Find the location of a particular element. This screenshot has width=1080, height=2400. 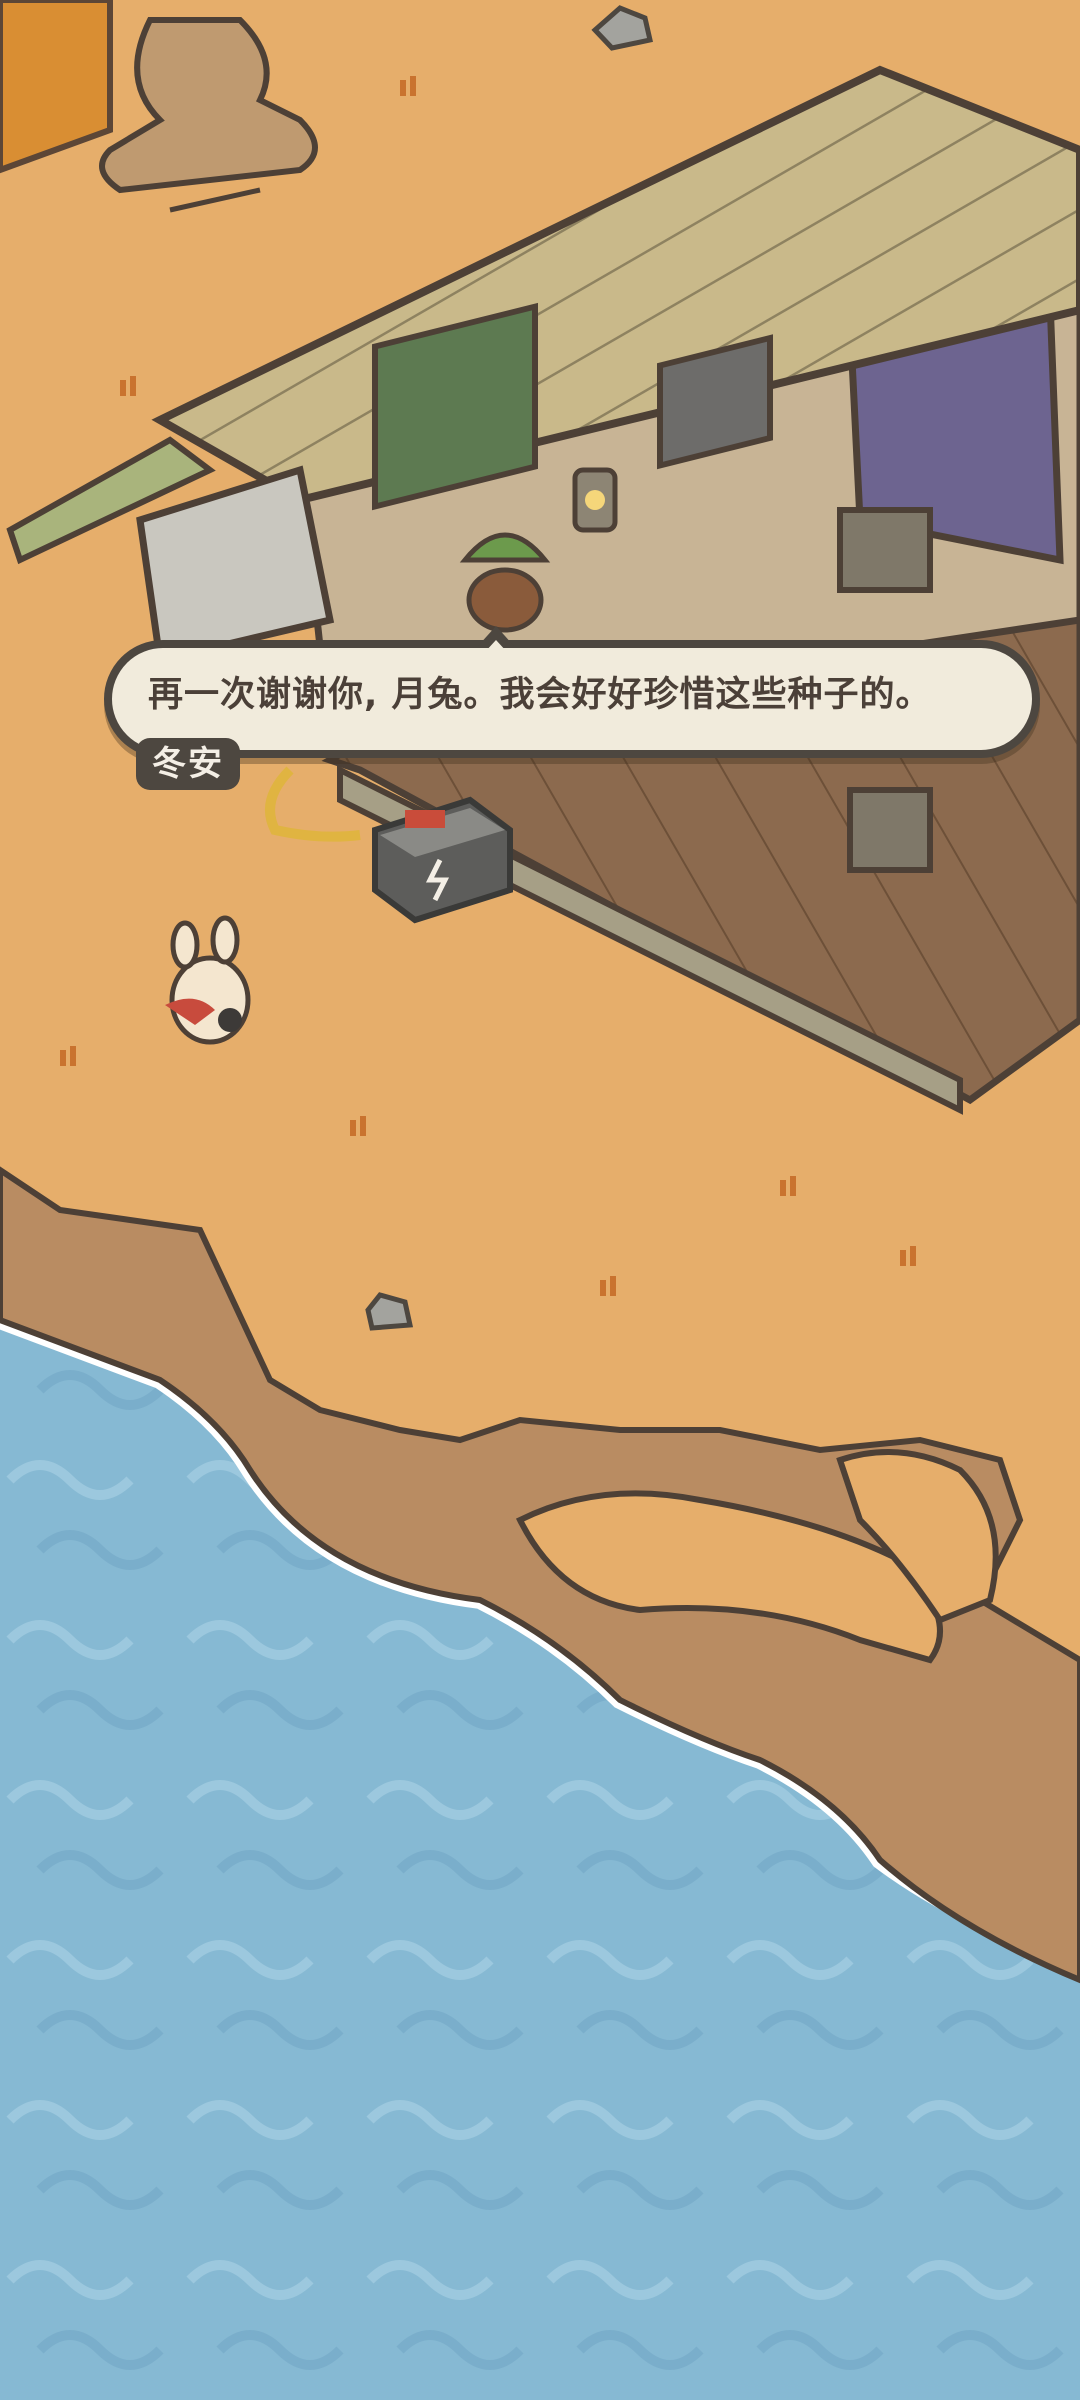

dialogue-text: 再一次谢谢你, 月兔。我会好好珍惜这些种子的。 is located at coordinates (540, 695).